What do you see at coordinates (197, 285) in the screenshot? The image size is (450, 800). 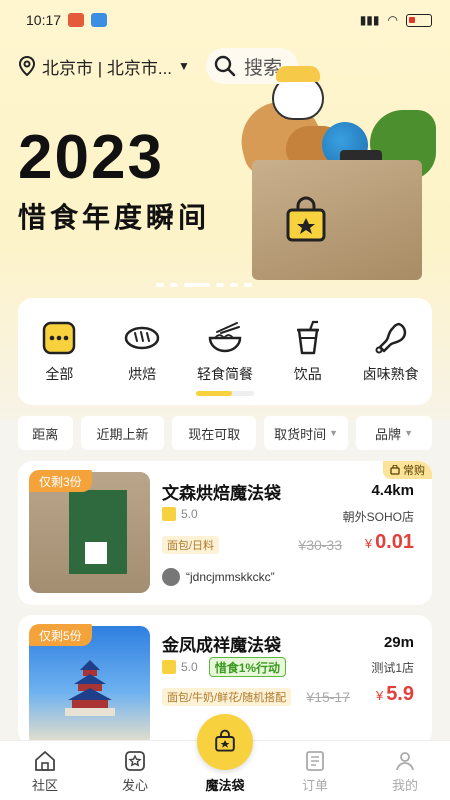 I see `pagination-dot-active` at bounding box center [197, 285].